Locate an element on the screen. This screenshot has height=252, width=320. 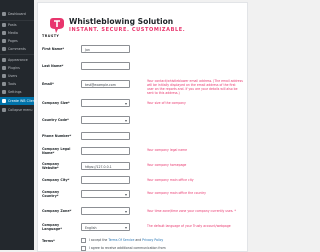
email-input: test@example.com is located at coordinates (105, 84).